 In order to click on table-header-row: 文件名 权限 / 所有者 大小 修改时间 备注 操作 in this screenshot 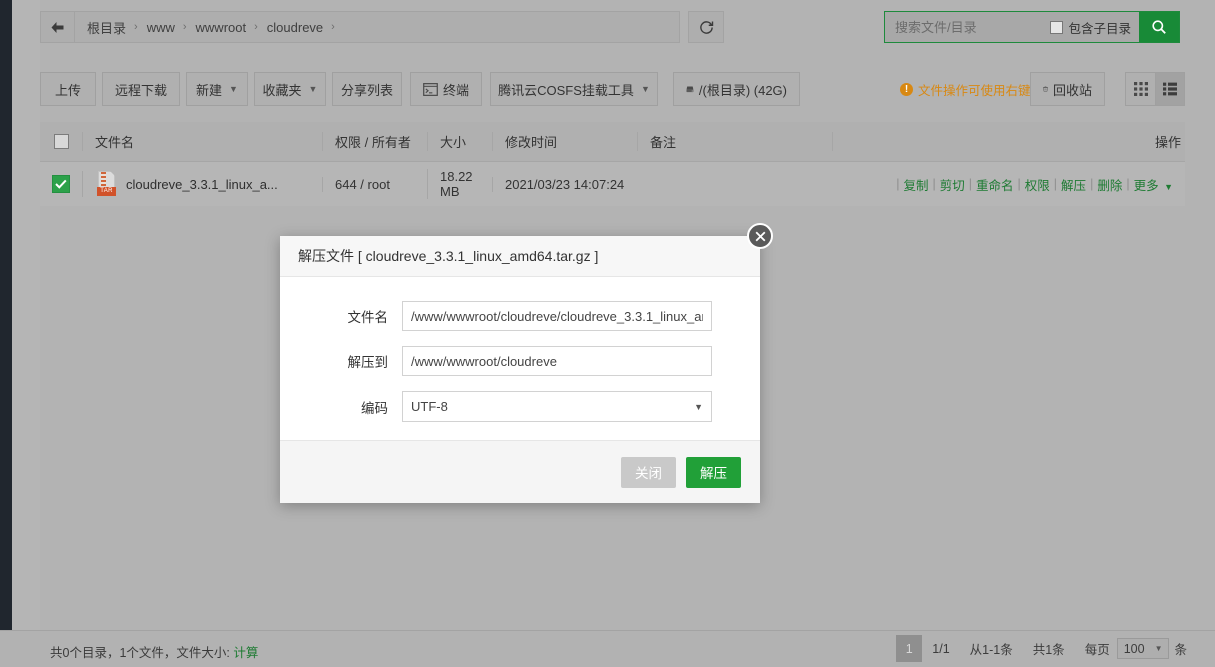, I will do `click(612, 142)`.